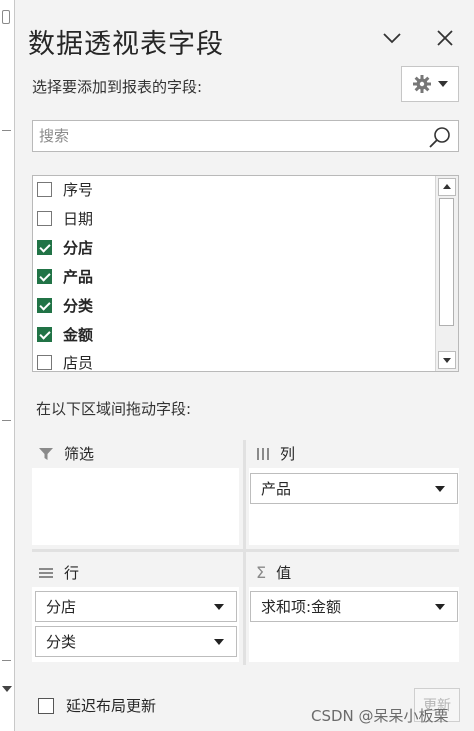 The width and height of the screenshot is (474, 731). I want to click on columns-area-header: 列, so click(275, 453).